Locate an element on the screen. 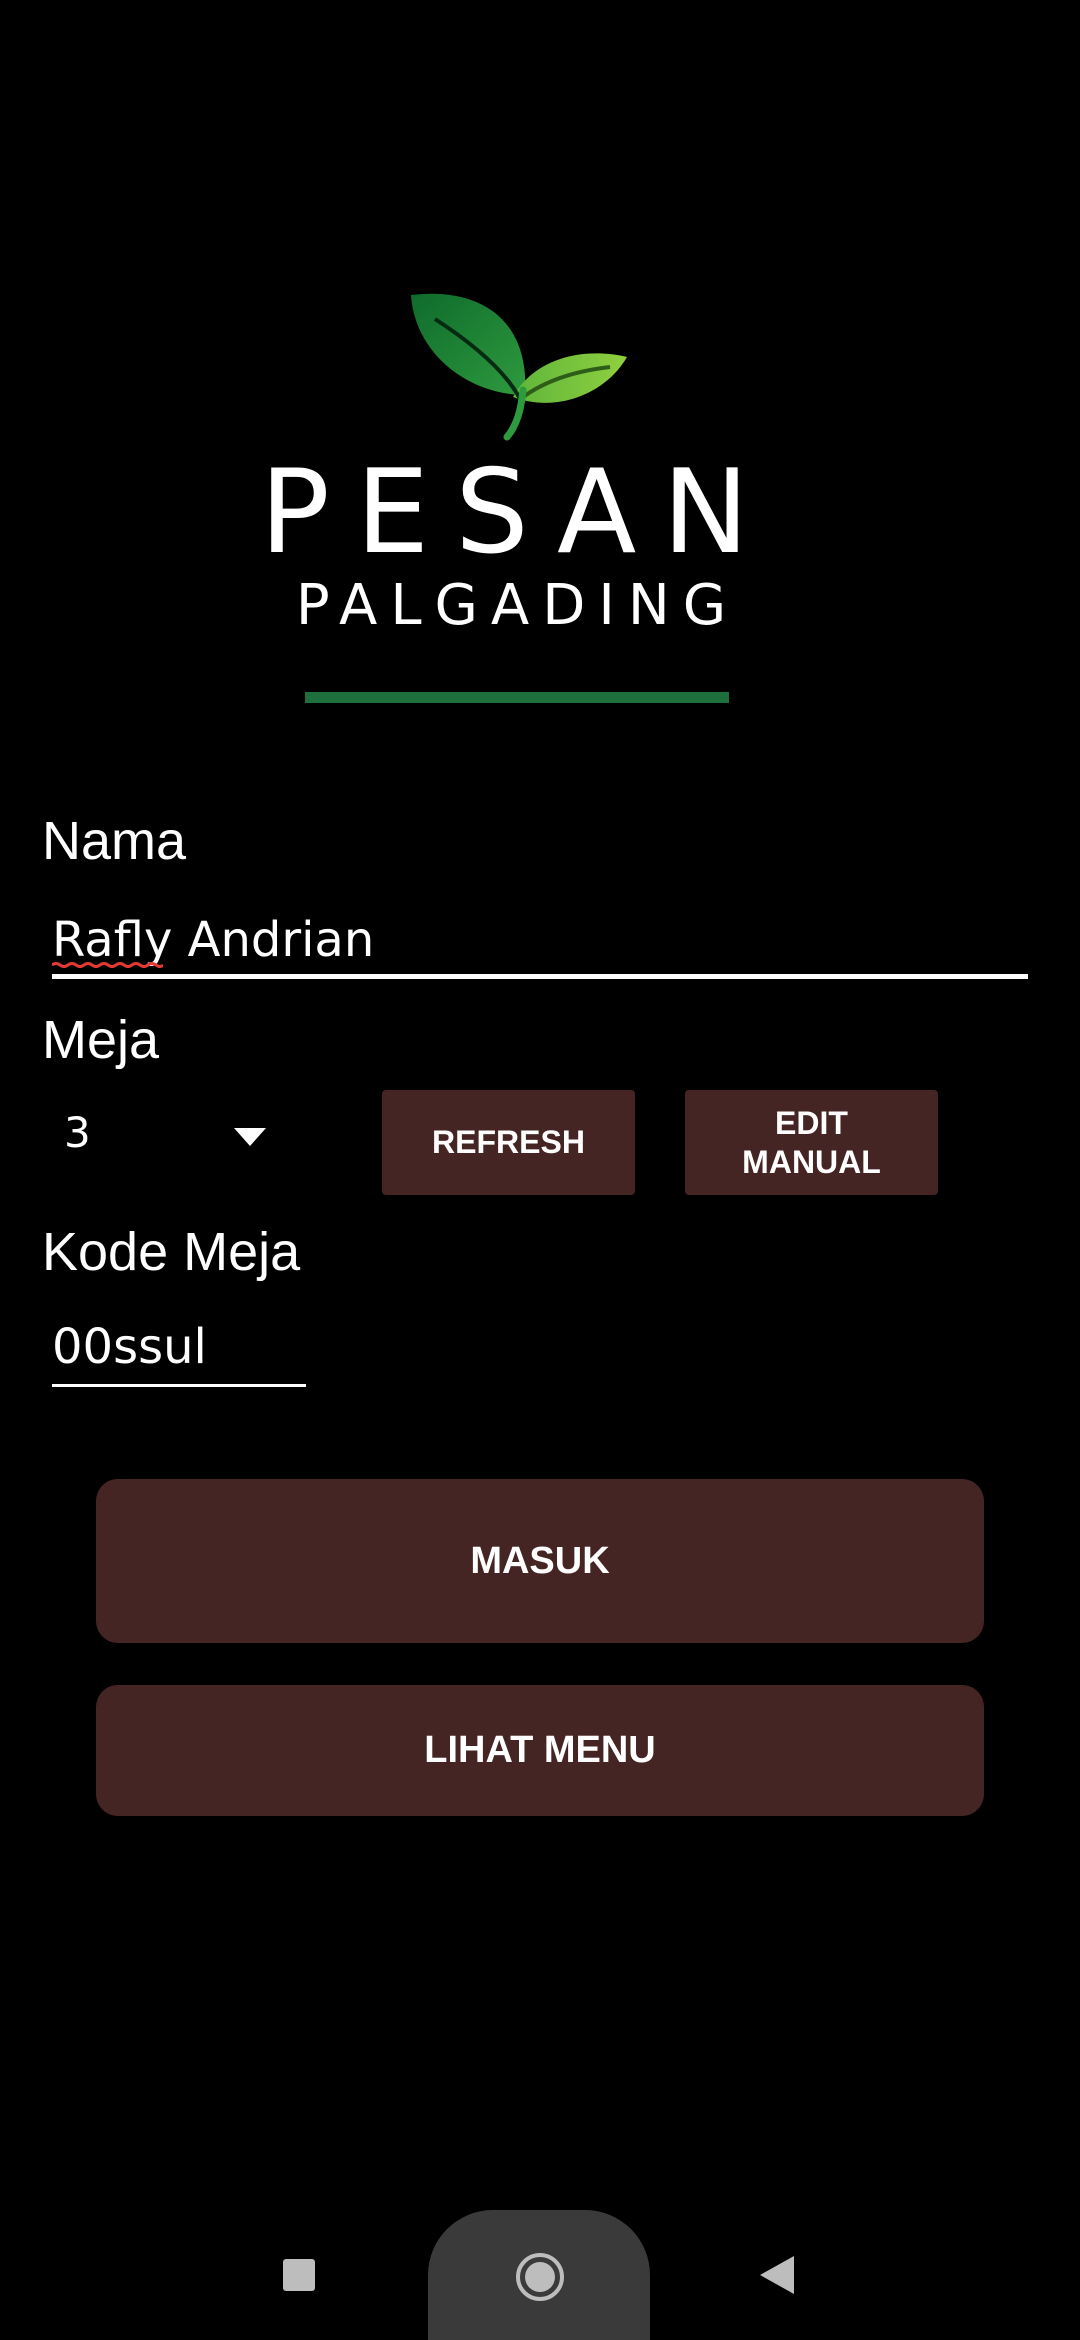  brand-title: PESAN is located at coordinates (517, 512).